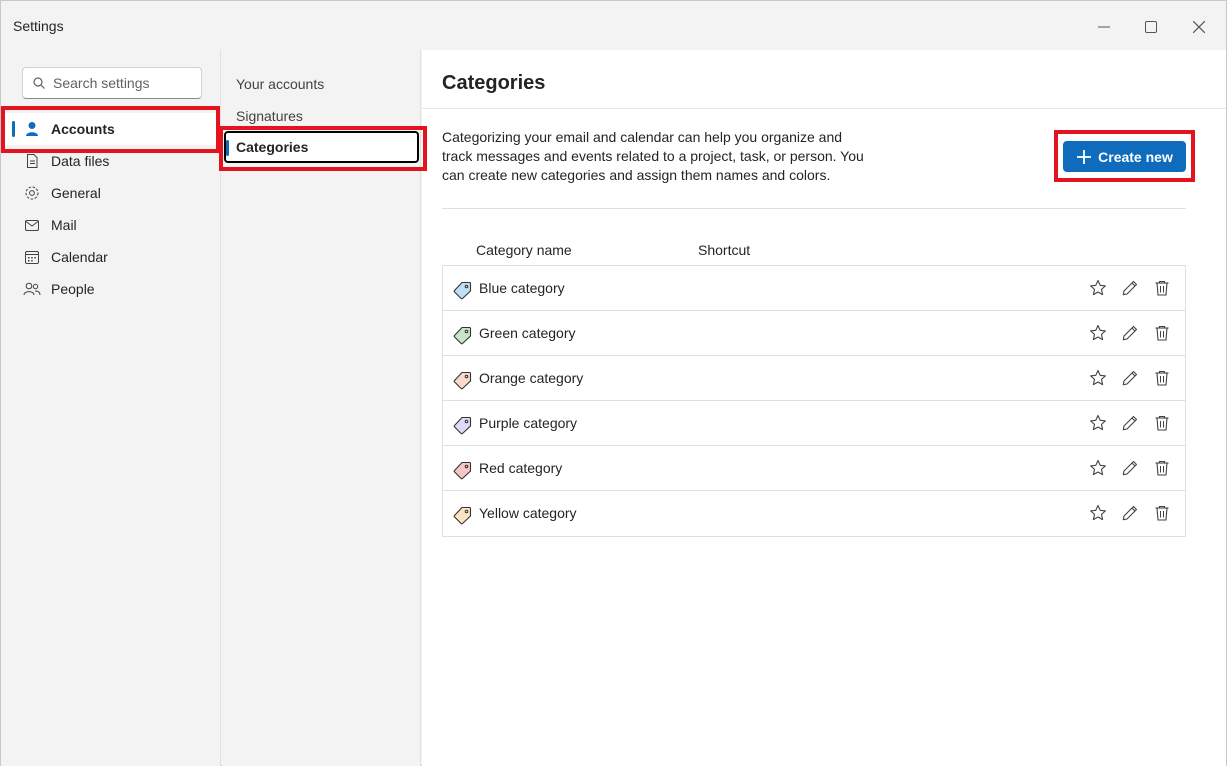  Describe the element at coordinates (38, 26) in the screenshot. I see `window-title: Settings` at that location.